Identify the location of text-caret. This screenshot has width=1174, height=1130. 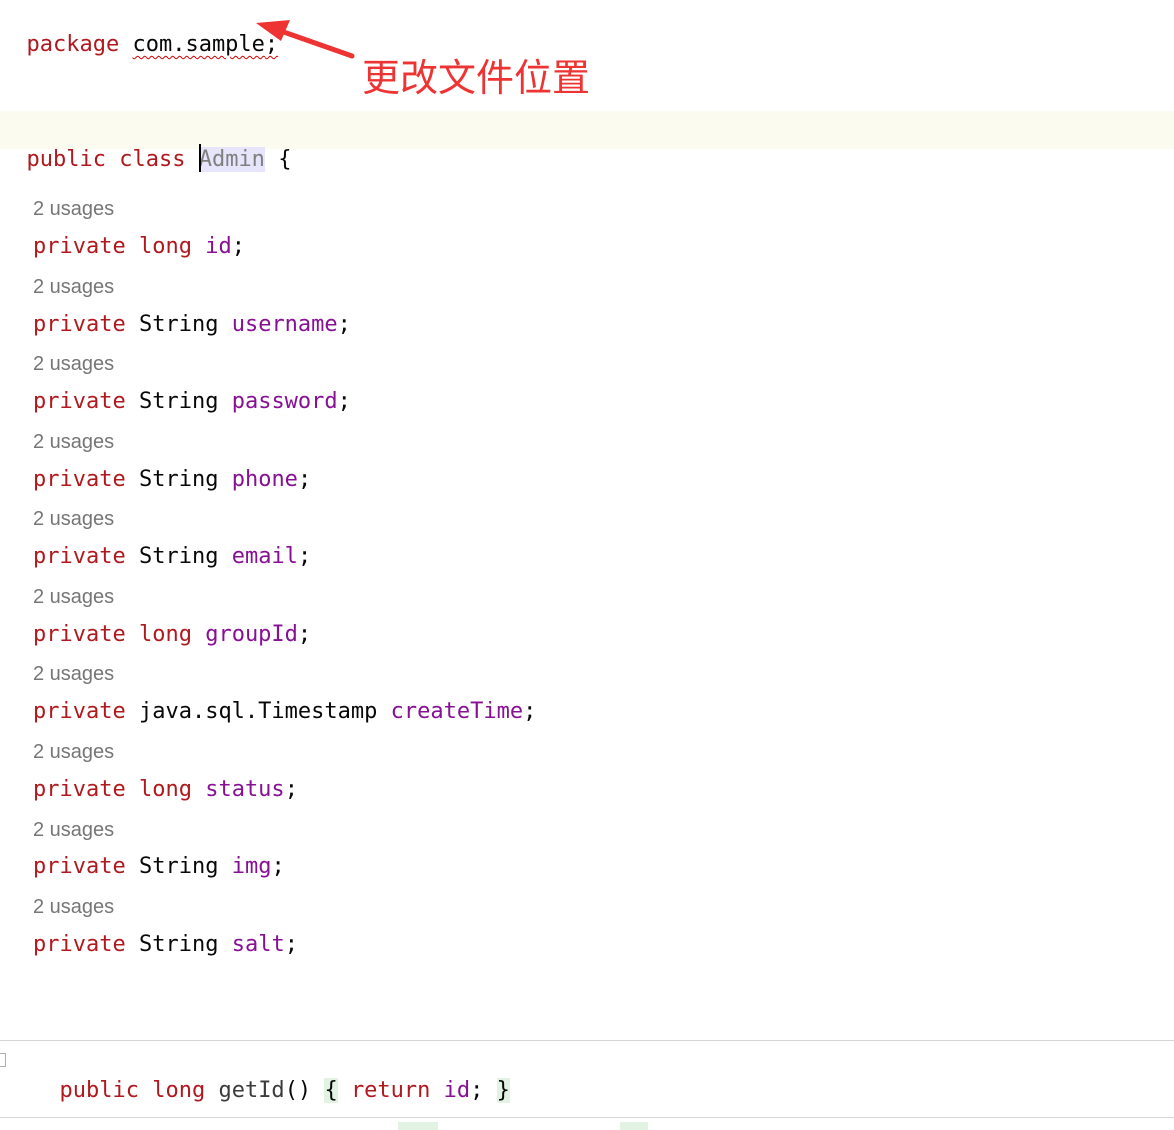
(199, 158).